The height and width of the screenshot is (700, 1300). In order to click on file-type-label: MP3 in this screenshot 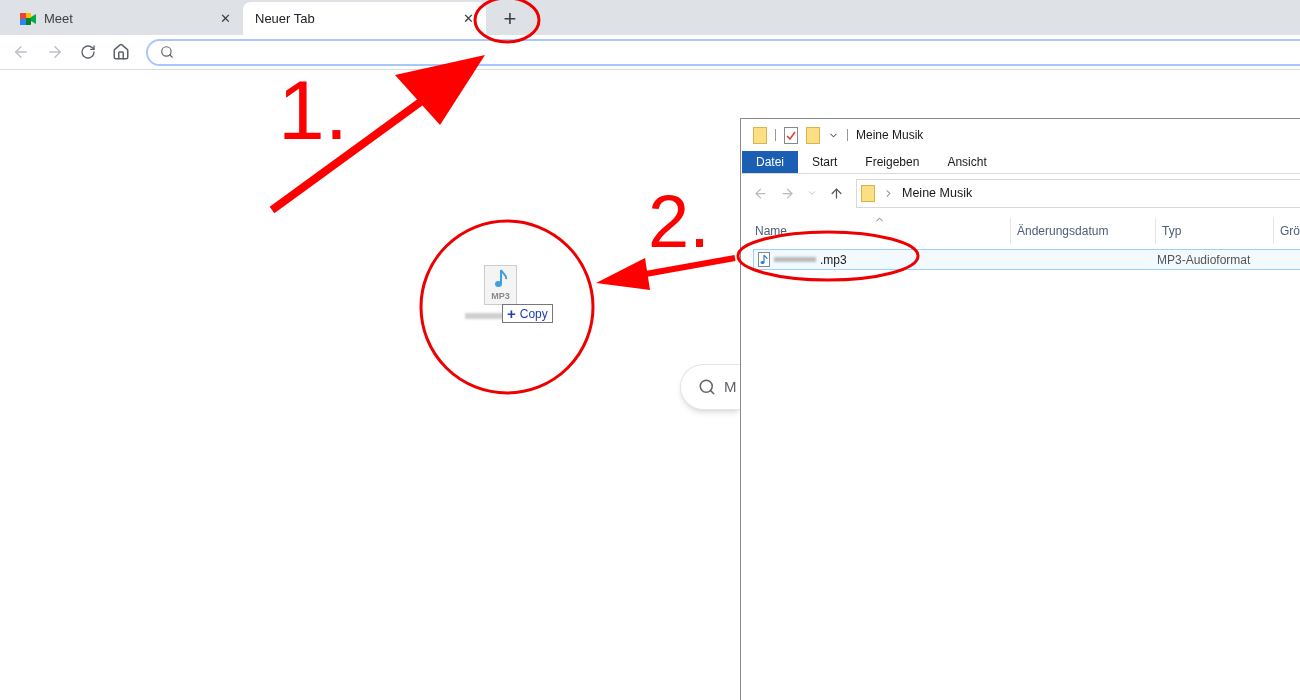, I will do `click(500, 296)`.